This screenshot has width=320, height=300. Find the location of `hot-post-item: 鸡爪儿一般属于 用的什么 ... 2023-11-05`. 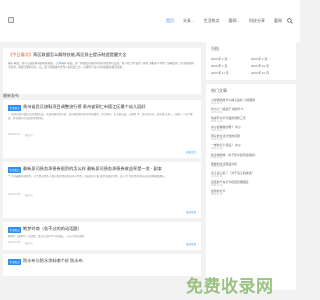

hot-post-item: 鸡爪儿一般属于 用的什么 ... 2023-11-05 is located at coordinates (251, 110).